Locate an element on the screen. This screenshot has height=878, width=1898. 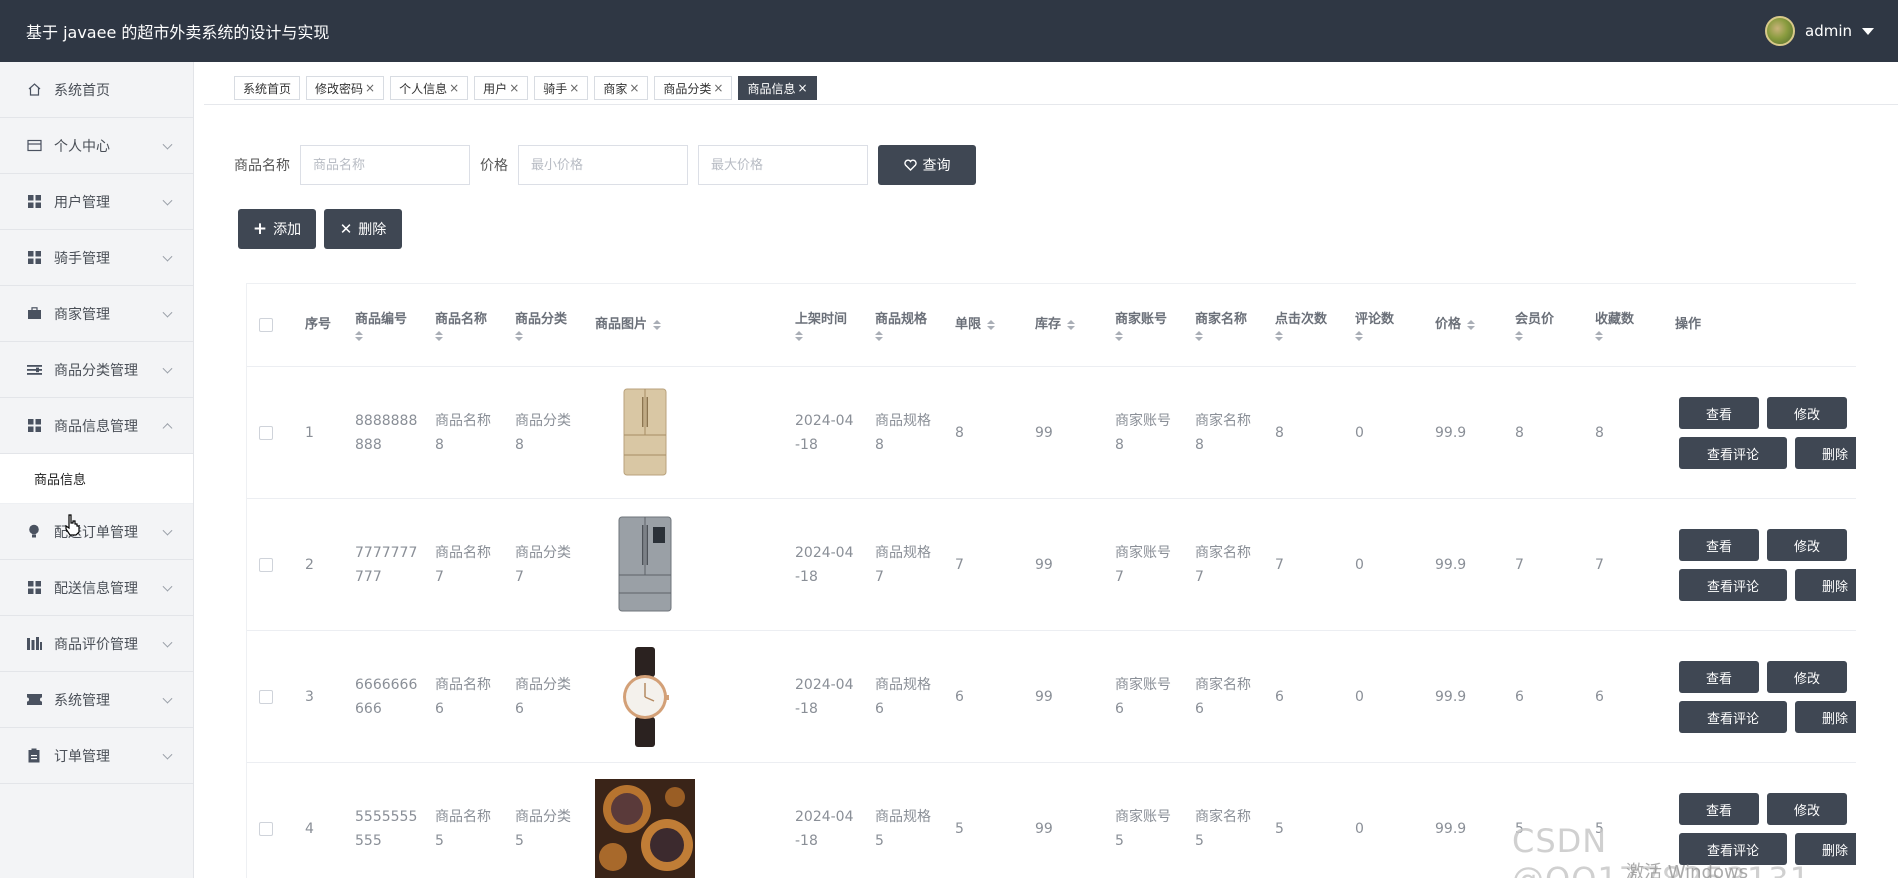
cell-clicks: 5 is located at coordinates (1279, 820).